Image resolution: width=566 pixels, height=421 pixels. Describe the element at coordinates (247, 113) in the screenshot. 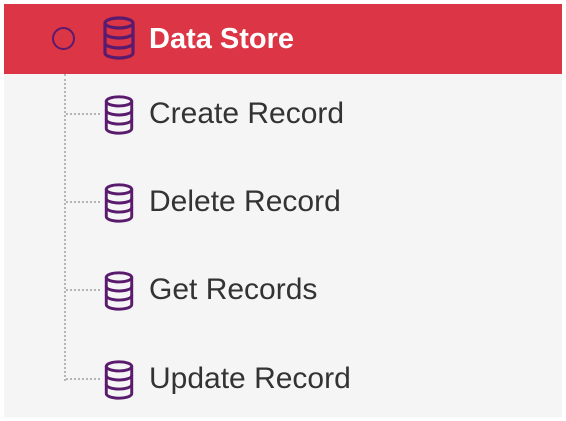

I see `tree-item-label: Create Record` at that location.